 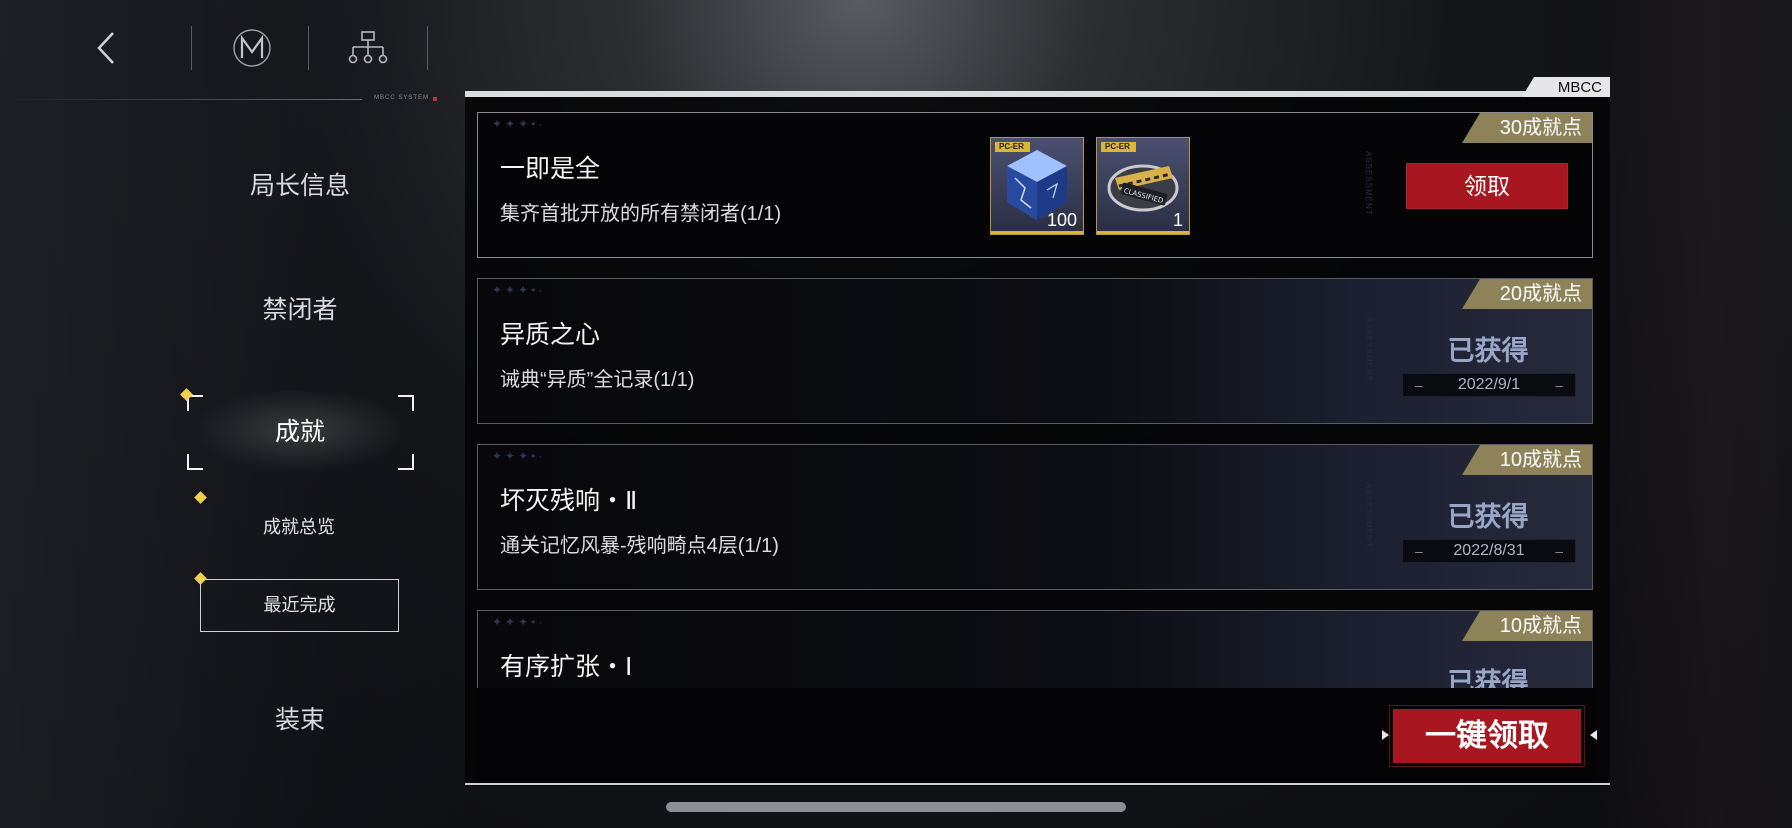 What do you see at coordinates (299, 605) in the screenshot?
I see `subitem-recently-completed: 最近完成` at bounding box center [299, 605].